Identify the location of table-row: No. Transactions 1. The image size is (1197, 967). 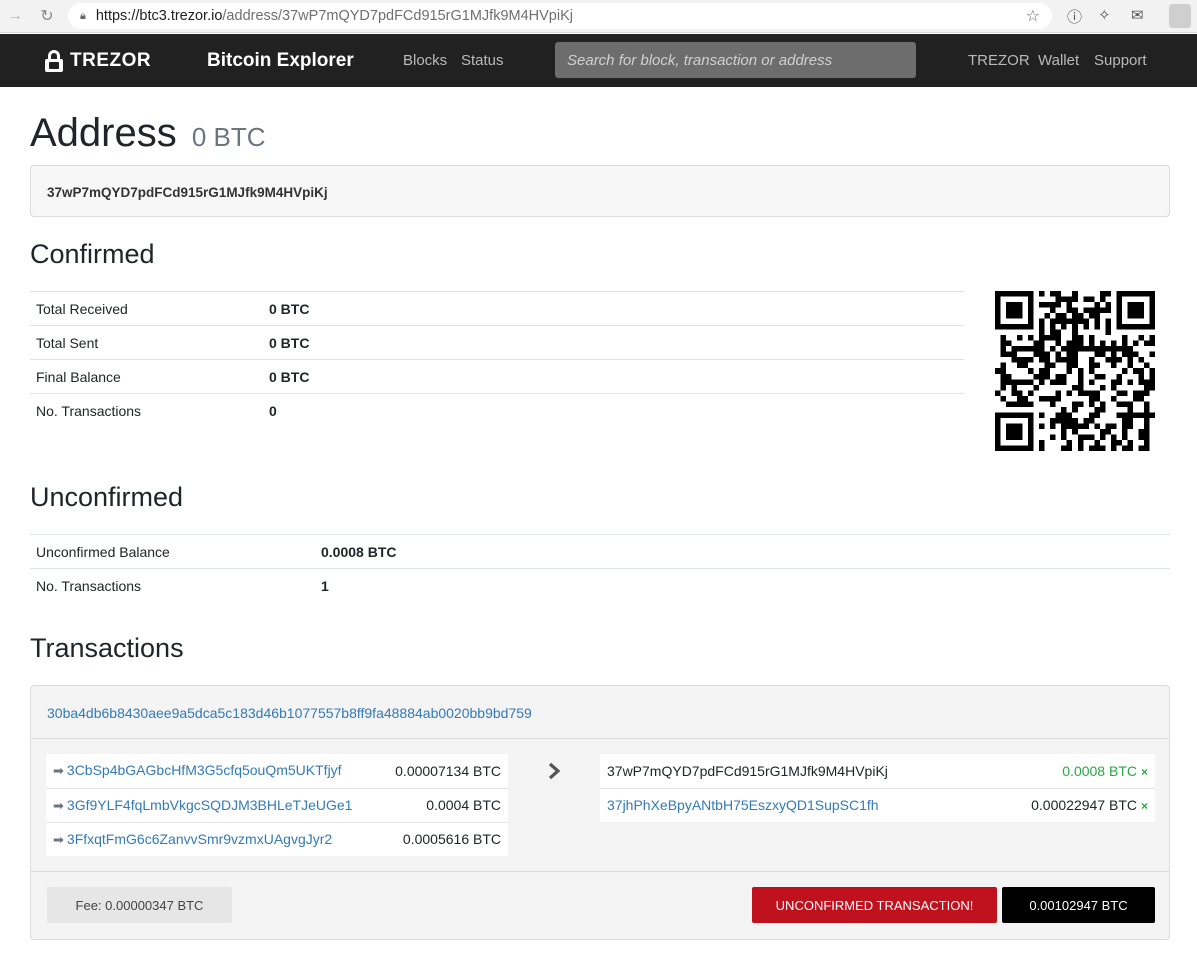
(600, 585).